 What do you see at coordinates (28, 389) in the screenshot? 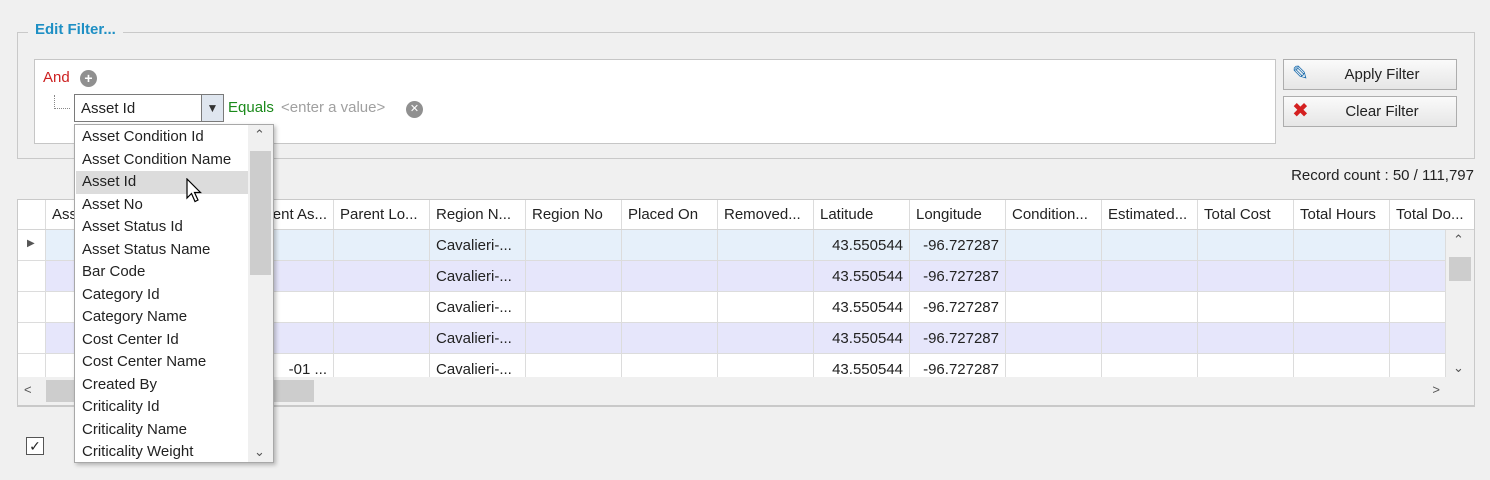
I see `chevron-left-icon: <` at bounding box center [28, 389].